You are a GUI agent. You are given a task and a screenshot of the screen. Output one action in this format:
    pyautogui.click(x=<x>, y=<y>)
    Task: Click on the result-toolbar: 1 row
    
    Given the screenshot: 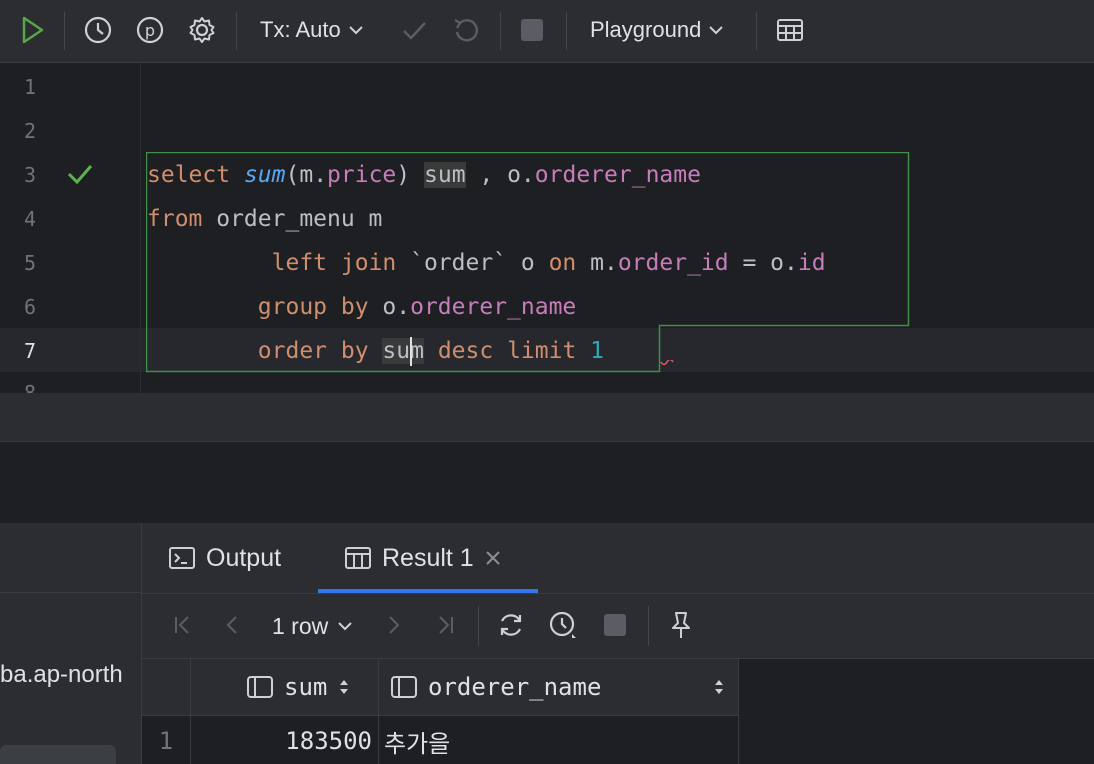 What is the action you would take?
    pyautogui.click(x=618, y=626)
    